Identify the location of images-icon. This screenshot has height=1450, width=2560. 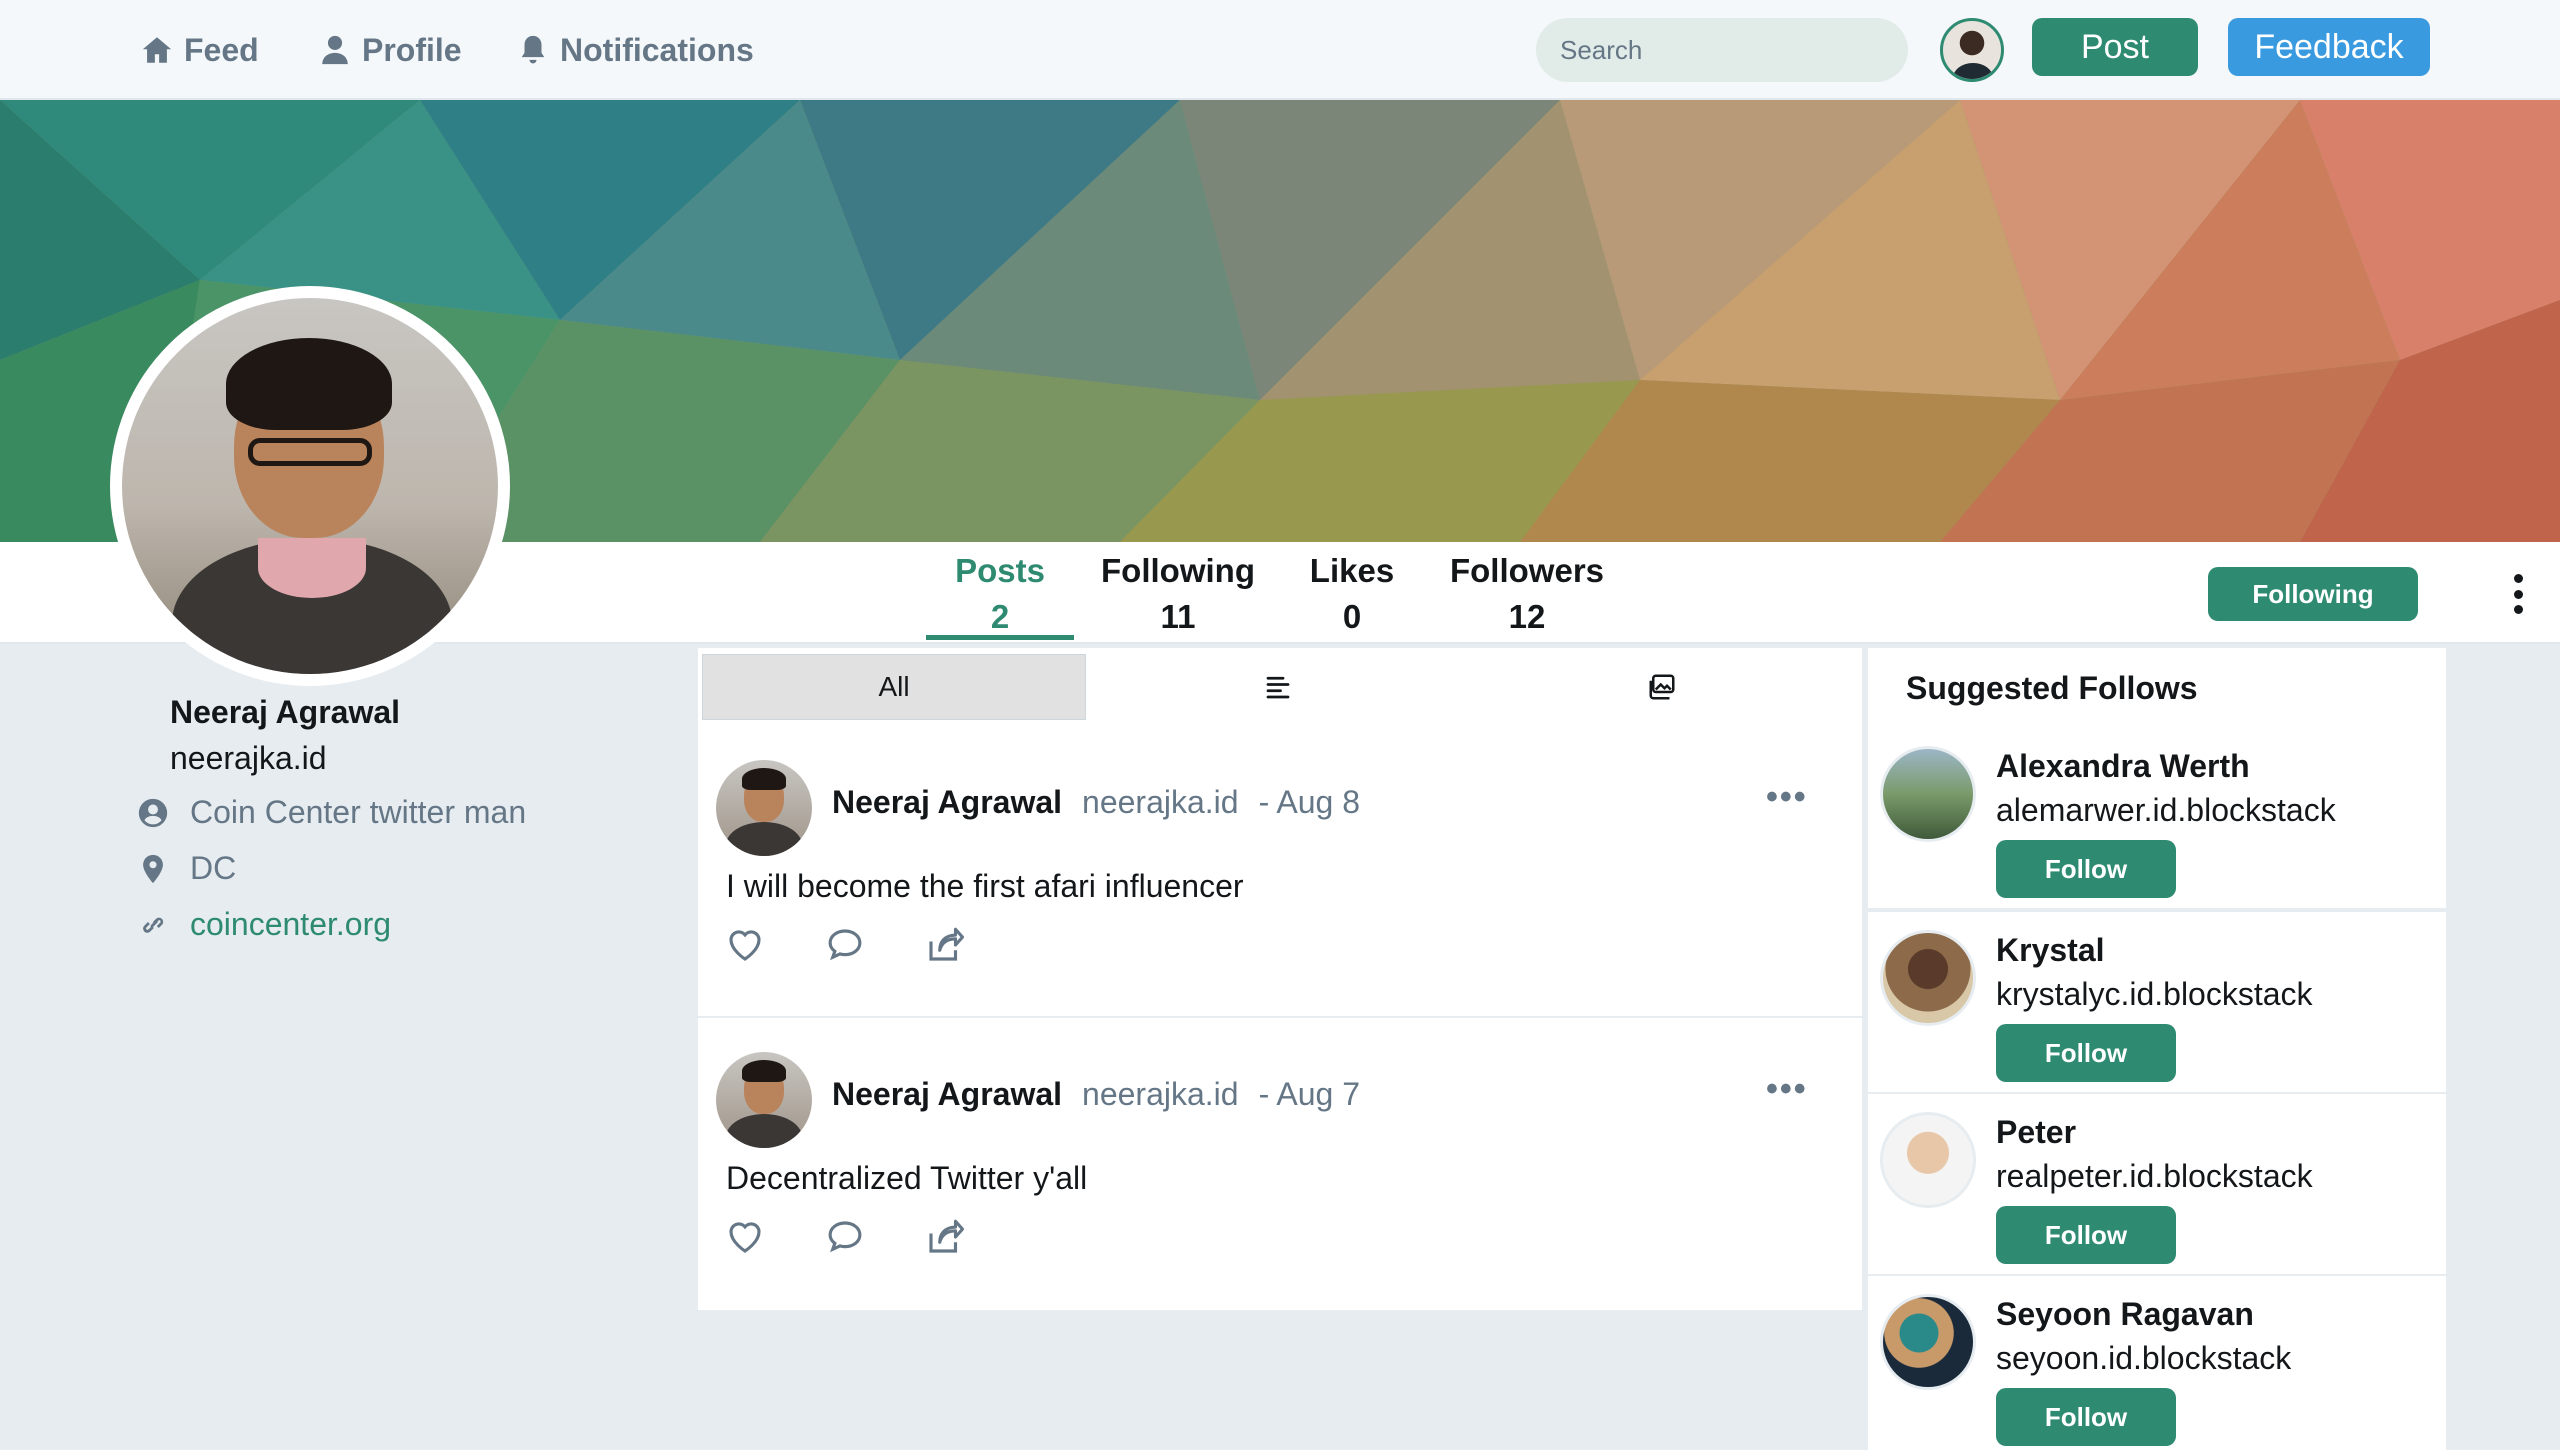
(1662, 687).